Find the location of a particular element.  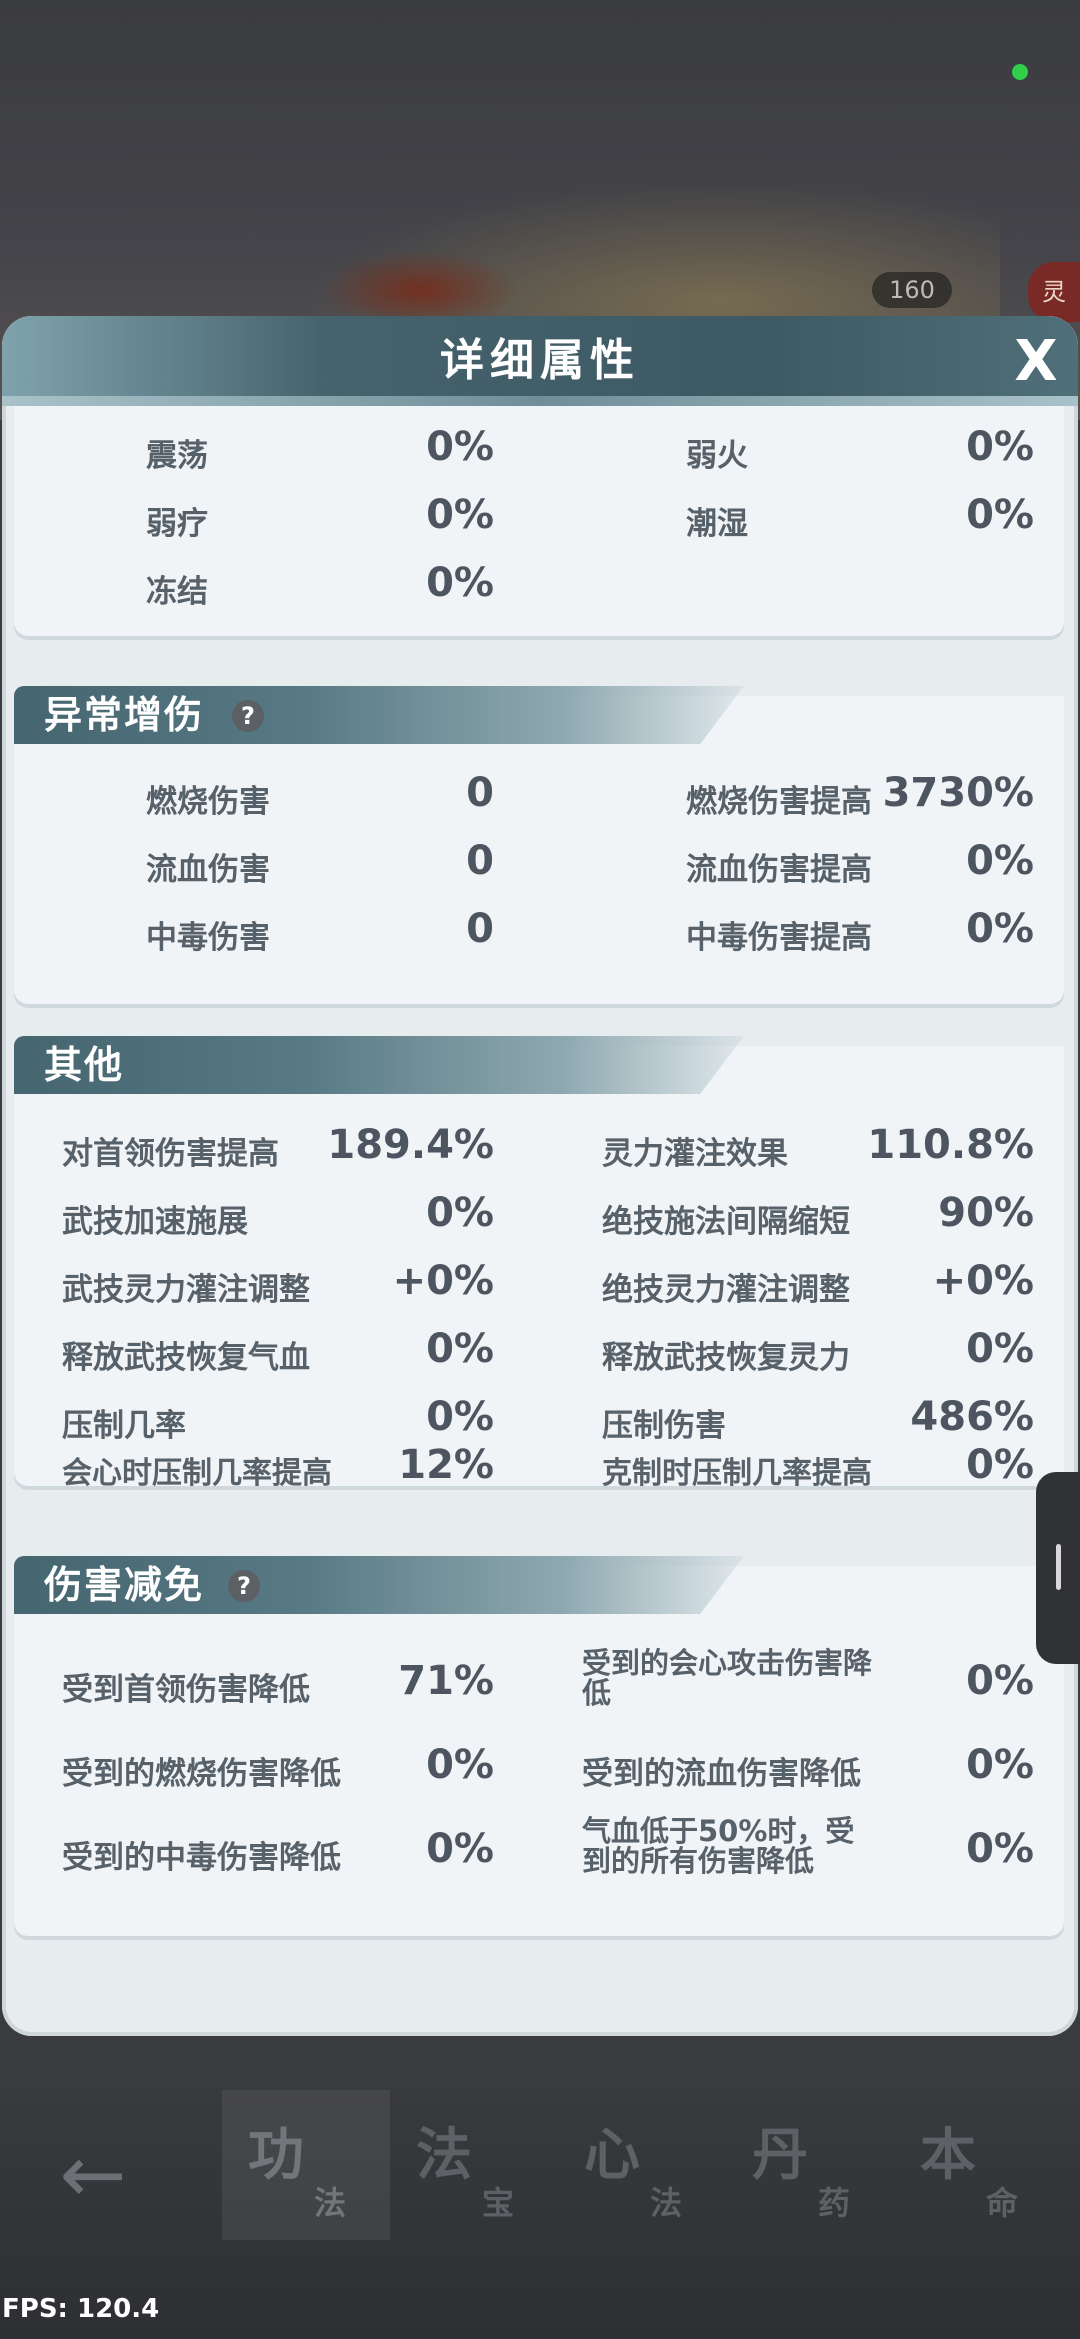

stat-label: 对首领伤害提高 is located at coordinates (170, 1154).